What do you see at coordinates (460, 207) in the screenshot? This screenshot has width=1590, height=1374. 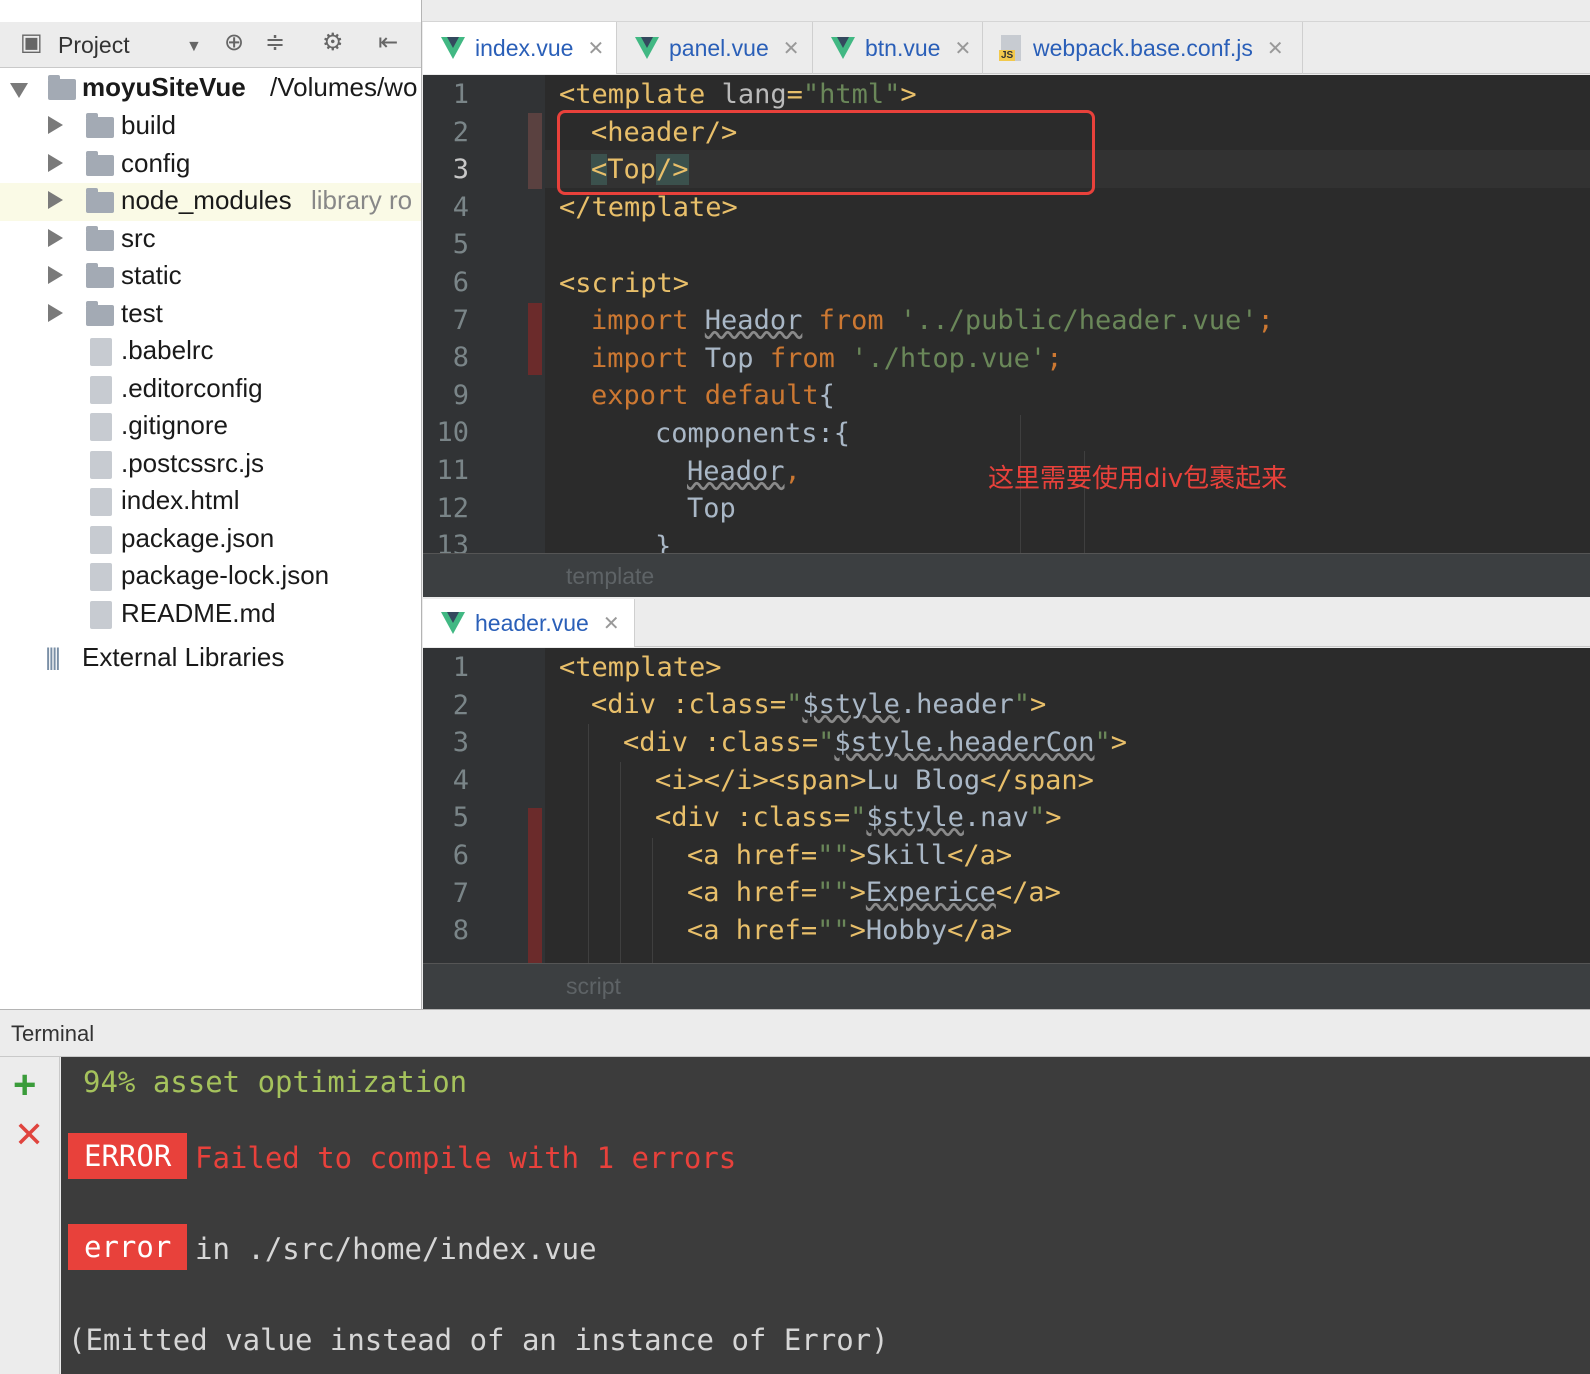 I see `line-number: 4` at bounding box center [460, 207].